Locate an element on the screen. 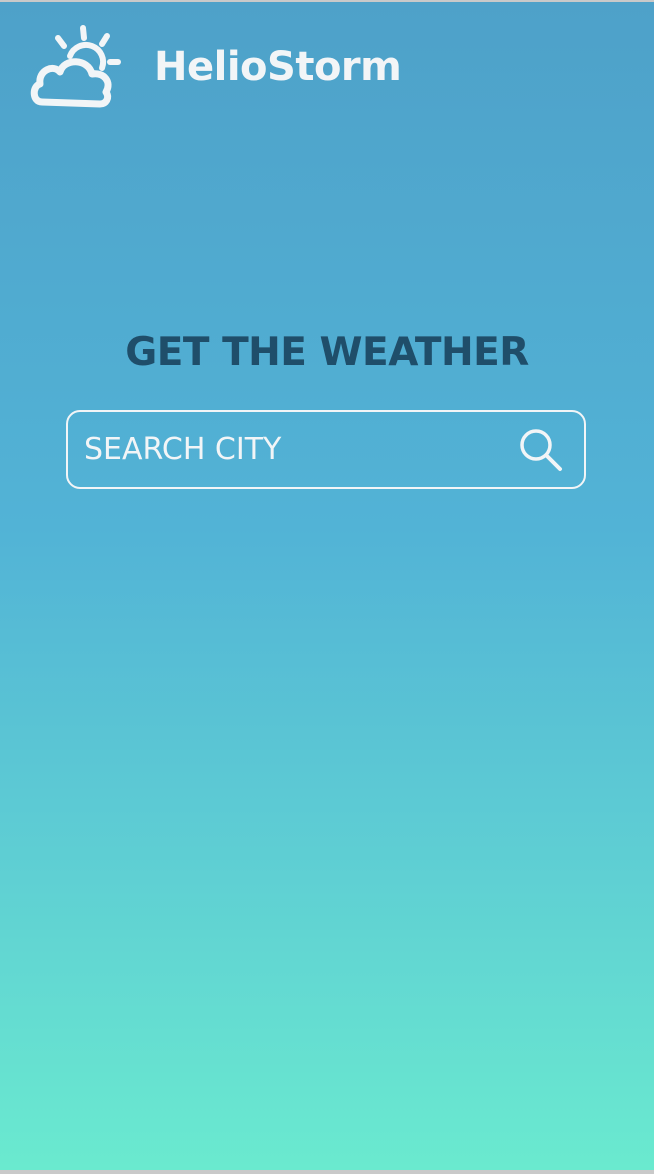  city-search-form is located at coordinates (326, 449).